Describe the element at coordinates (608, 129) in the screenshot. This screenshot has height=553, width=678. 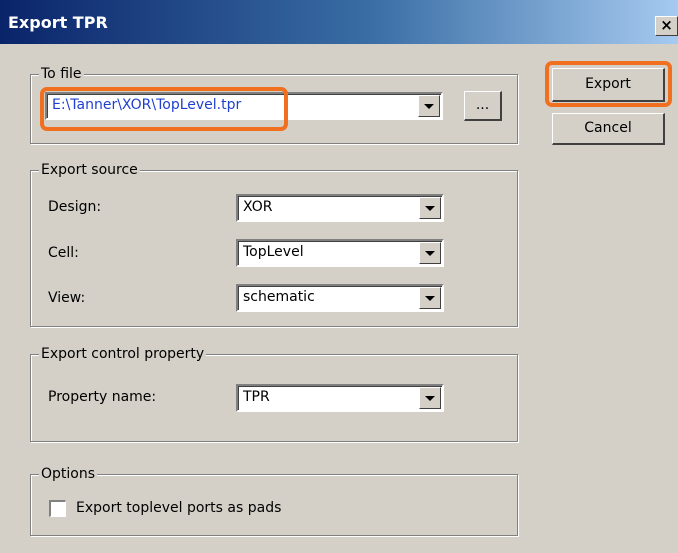
I see `cancel-button: Cancel` at that location.